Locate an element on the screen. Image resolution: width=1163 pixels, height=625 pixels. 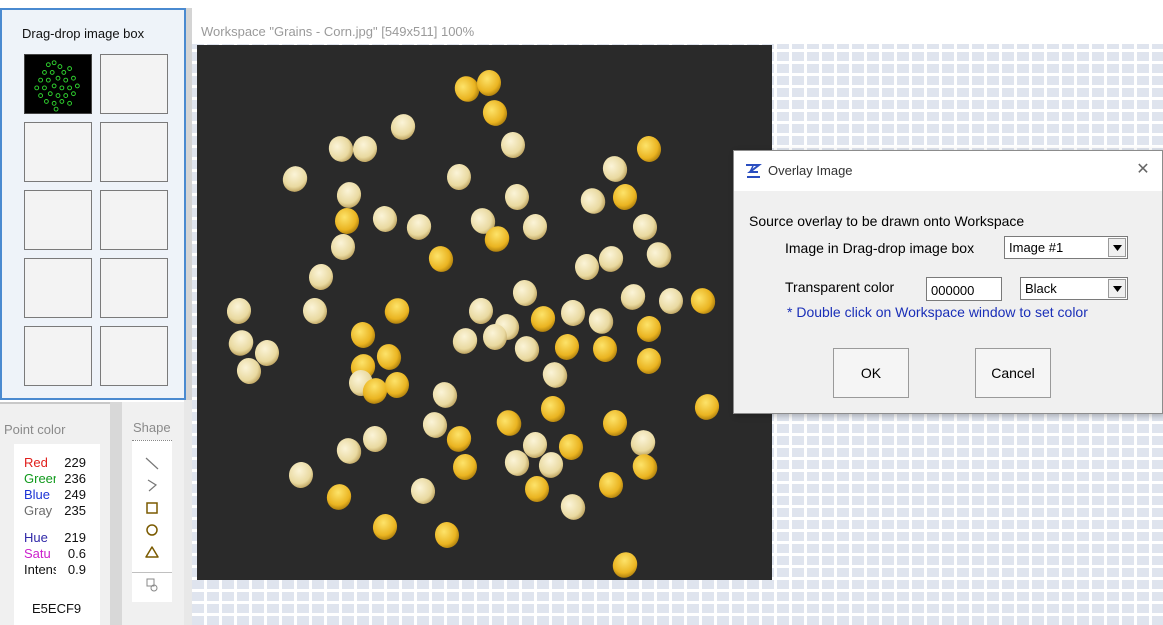
intensity-row: Intens 0.9 is located at coordinates (55, 570).